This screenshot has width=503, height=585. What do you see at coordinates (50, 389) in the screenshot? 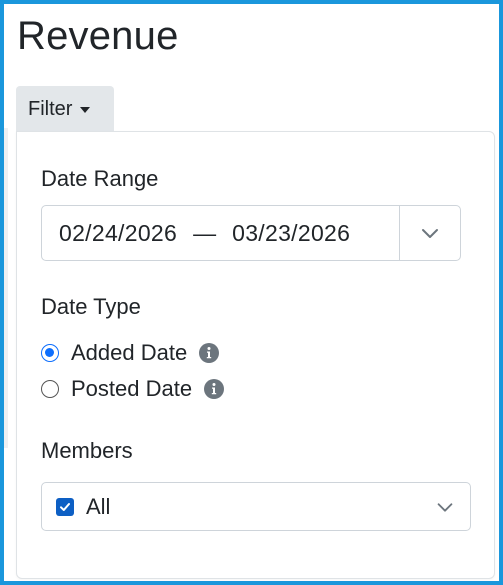
I see `radio-button-unchecked` at bounding box center [50, 389].